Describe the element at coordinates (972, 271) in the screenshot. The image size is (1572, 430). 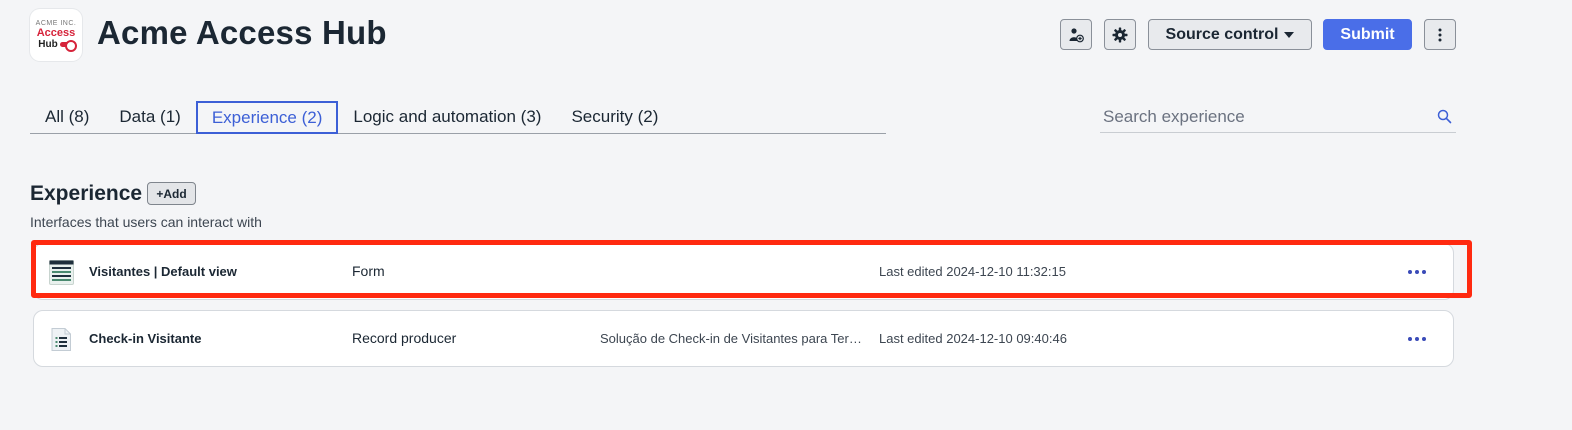
I see `item-last-edited: Last edited 2024-12-10 11:32:15` at that location.